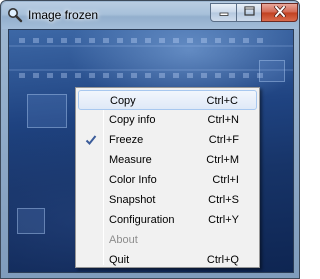  I want to click on menu-item-label: Measure, so click(130, 160).